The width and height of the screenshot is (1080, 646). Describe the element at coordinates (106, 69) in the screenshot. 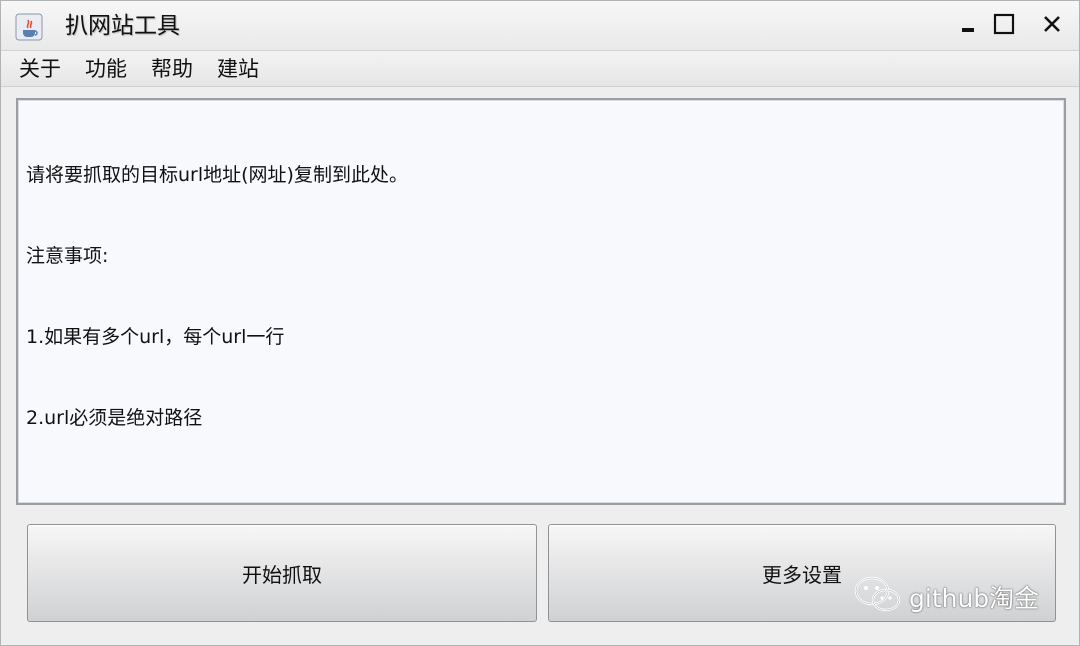

I see `menu-item-features: 功能` at that location.